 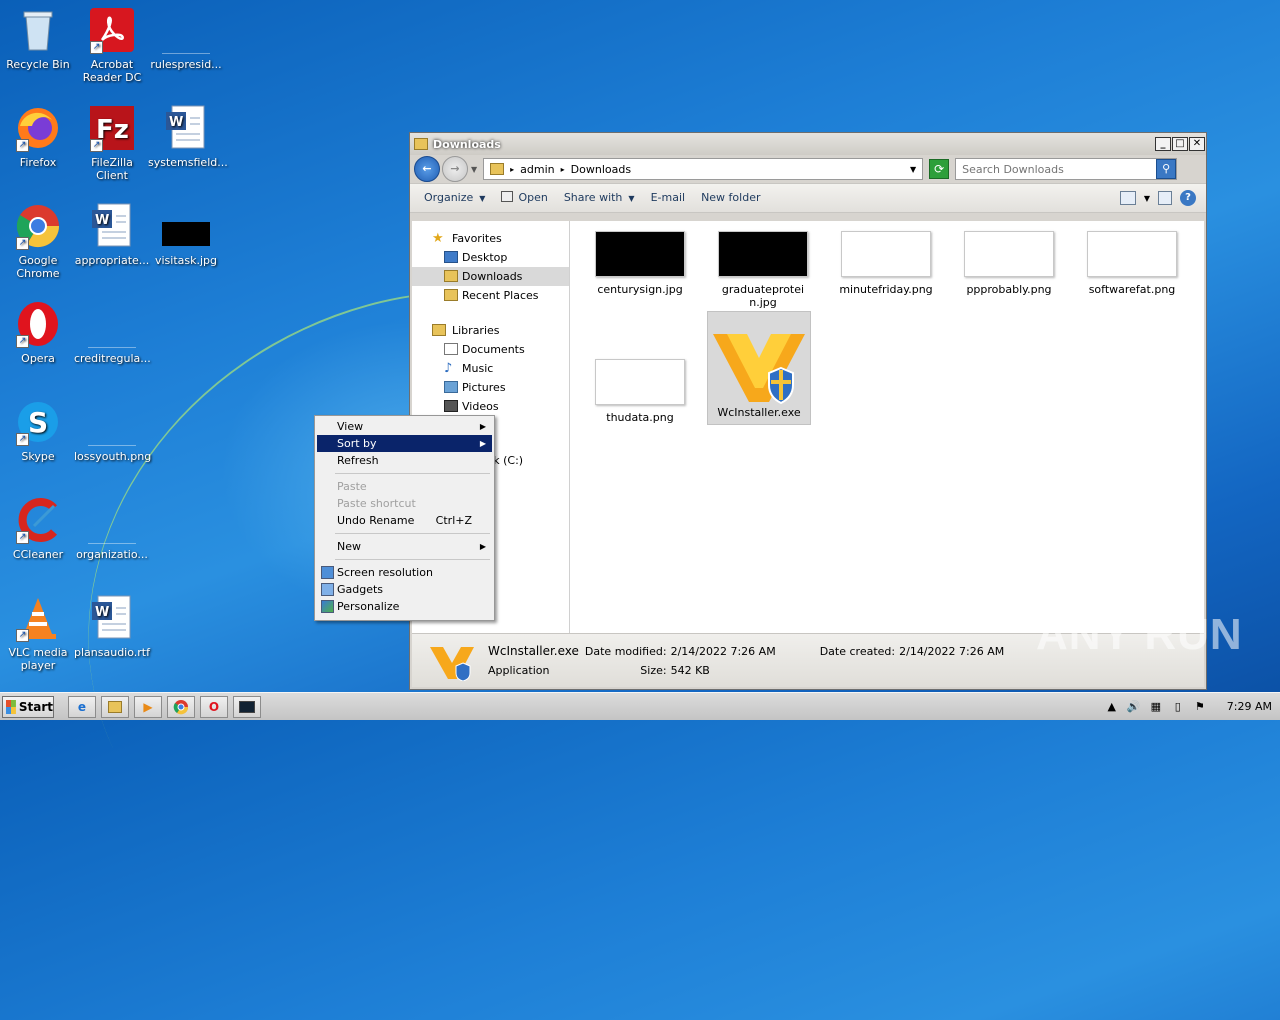 I want to click on menu-label: View, so click(x=350, y=426).